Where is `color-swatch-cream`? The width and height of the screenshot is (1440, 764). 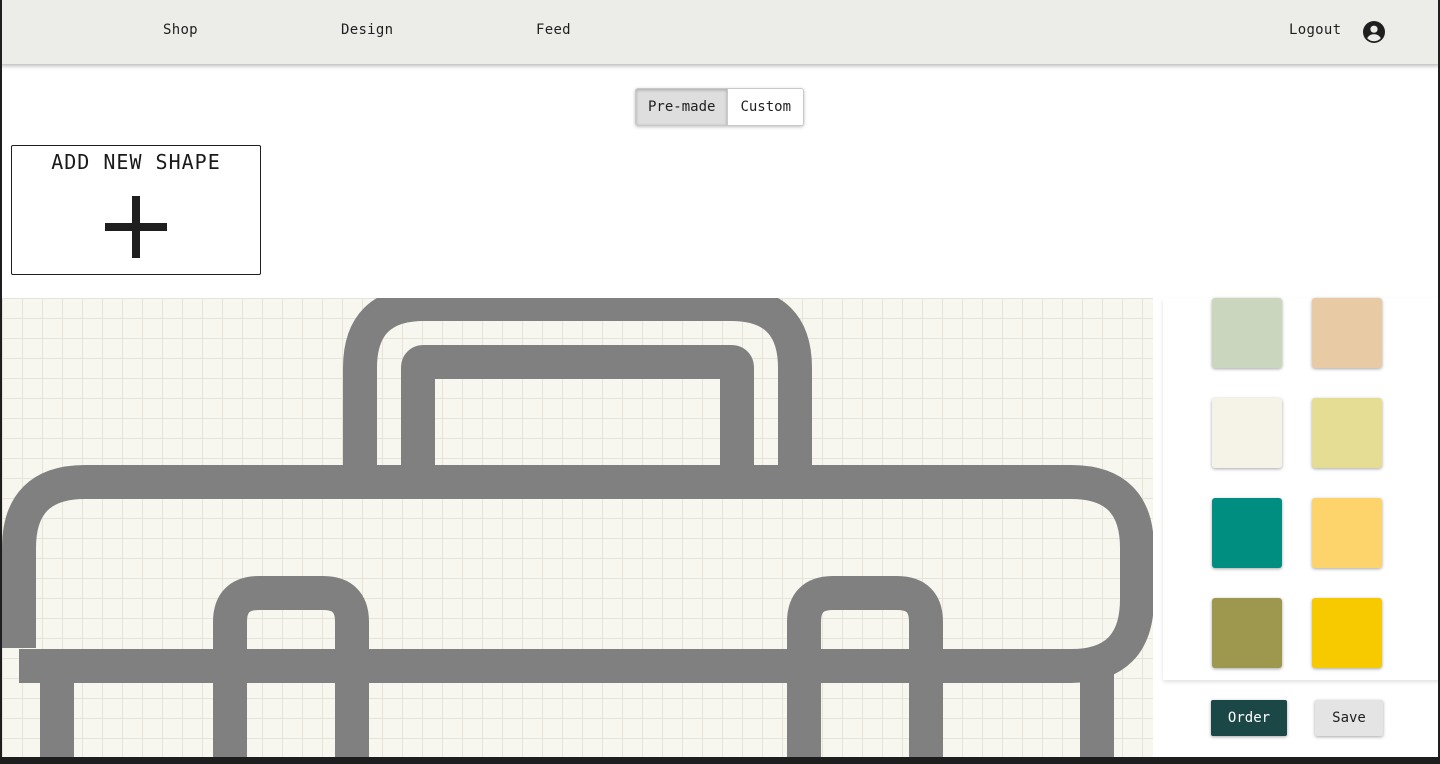
color-swatch-cream is located at coordinates (1247, 433).